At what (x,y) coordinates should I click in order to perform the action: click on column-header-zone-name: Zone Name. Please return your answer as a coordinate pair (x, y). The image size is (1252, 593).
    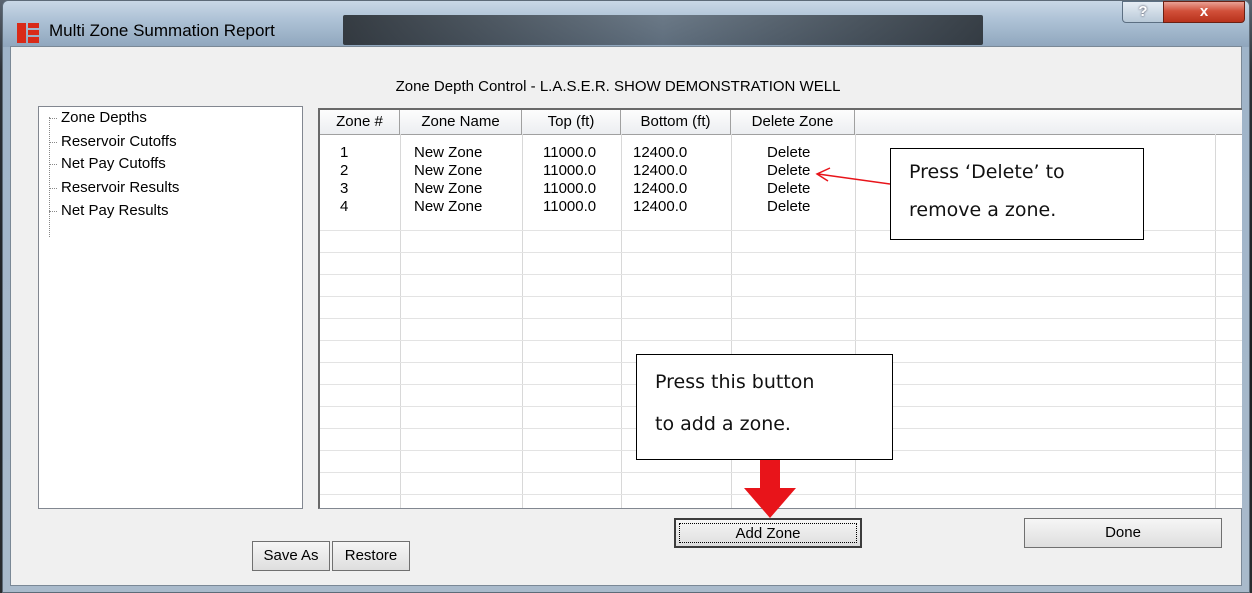
    Looking at the image, I should click on (461, 122).